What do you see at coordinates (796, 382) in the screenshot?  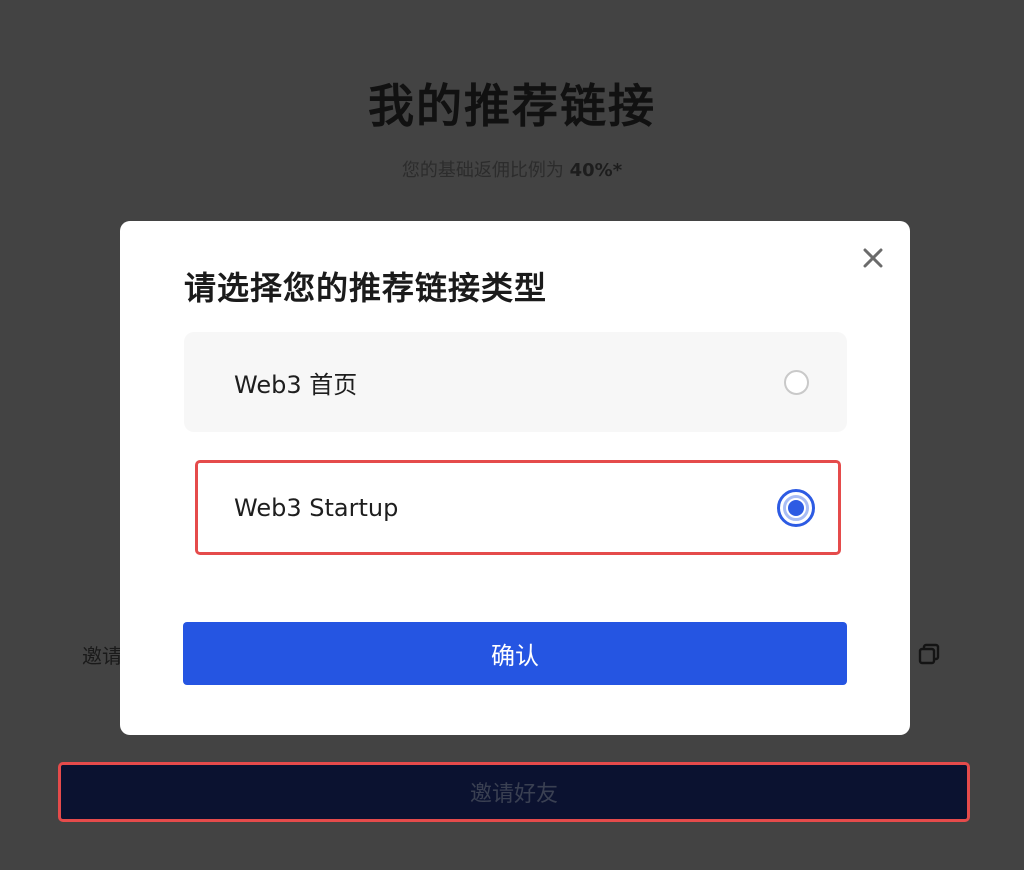 I see `radio-unchecked-icon` at bounding box center [796, 382].